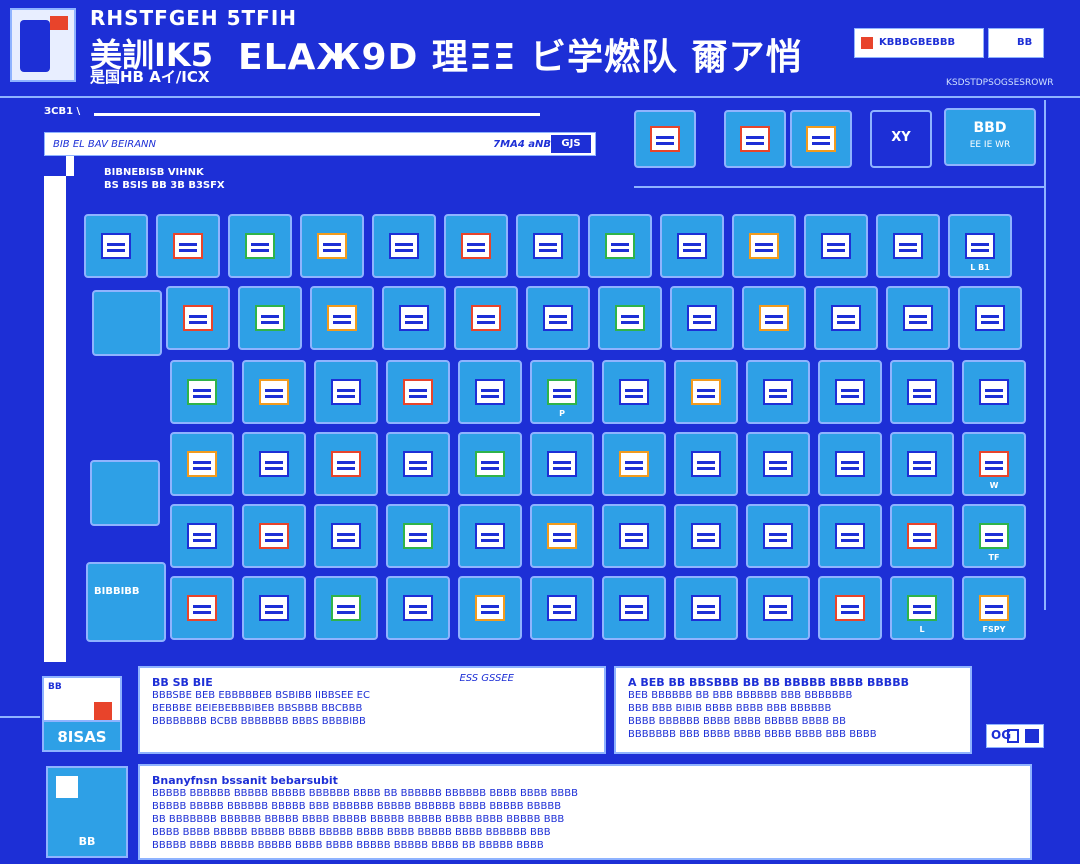  I want to click on grid-tile-r4-c3, so click(346, 464).